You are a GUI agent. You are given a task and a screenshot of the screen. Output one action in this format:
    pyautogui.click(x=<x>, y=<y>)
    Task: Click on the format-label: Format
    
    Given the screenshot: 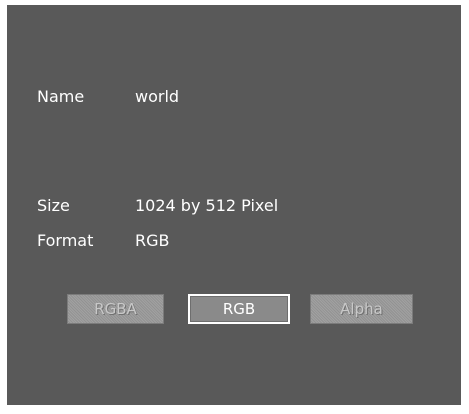 What is the action you would take?
    pyautogui.click(x=65, y=240)
    